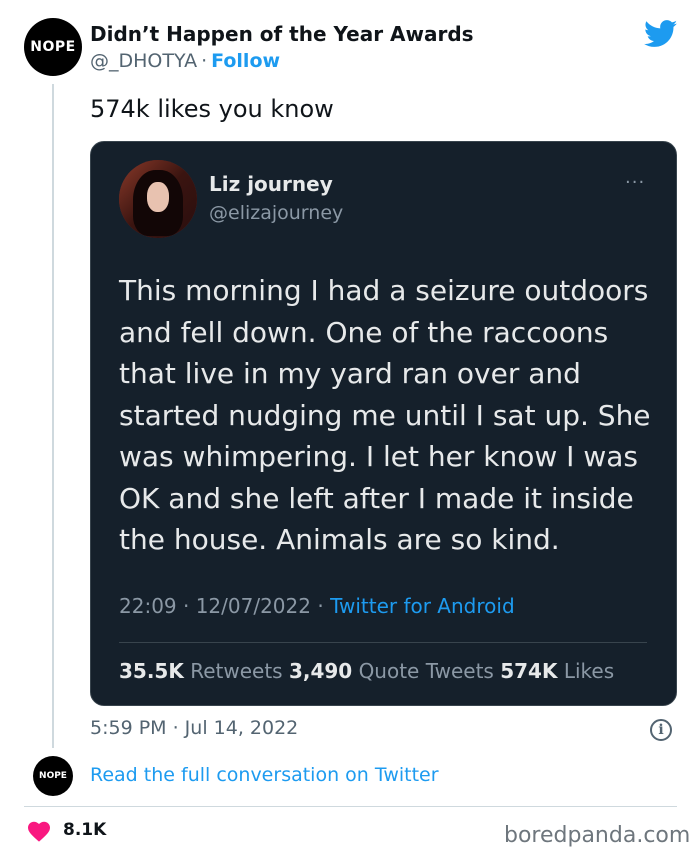  What do you see at coordinates (53, 47) in the screenshot?
I see `author-avatar: NOPE` at bounding box center [53, 47].